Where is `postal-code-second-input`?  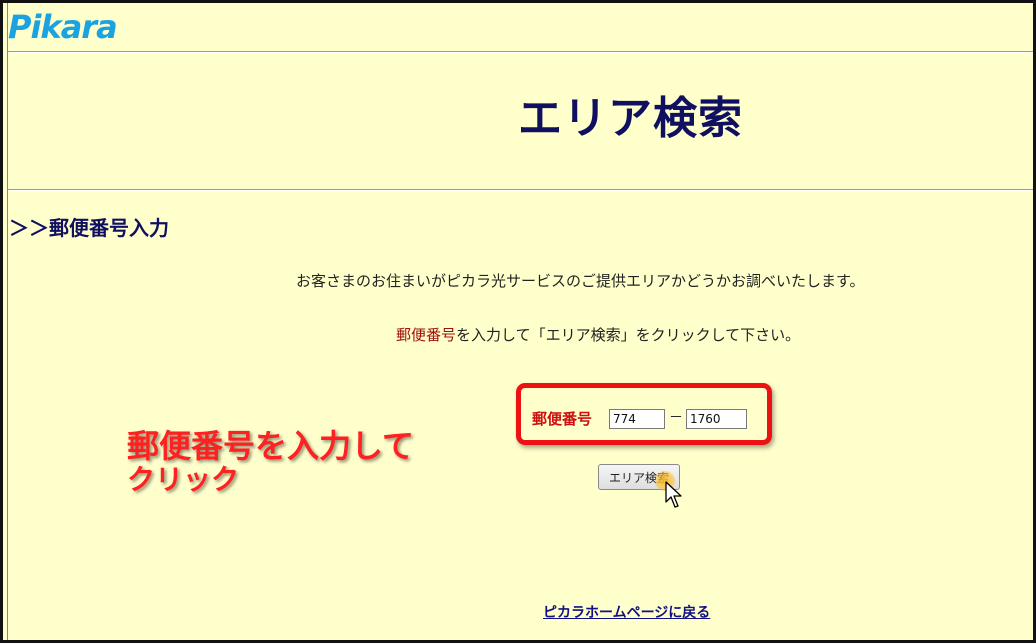 postal-code-second-input is located at coordinates (716, 419).